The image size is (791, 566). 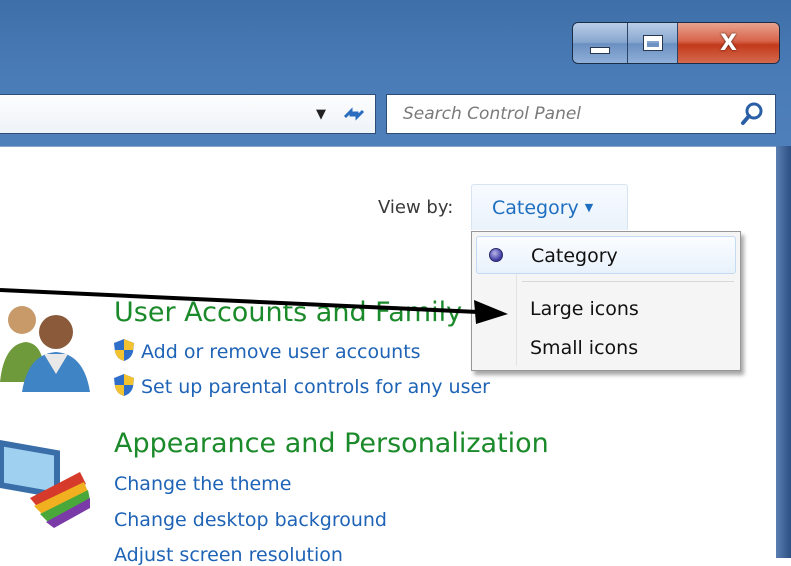 What do you see at coordinates (628, 281) in the screenshot?
I see `menu-separator` at bounding box center [628, 281].